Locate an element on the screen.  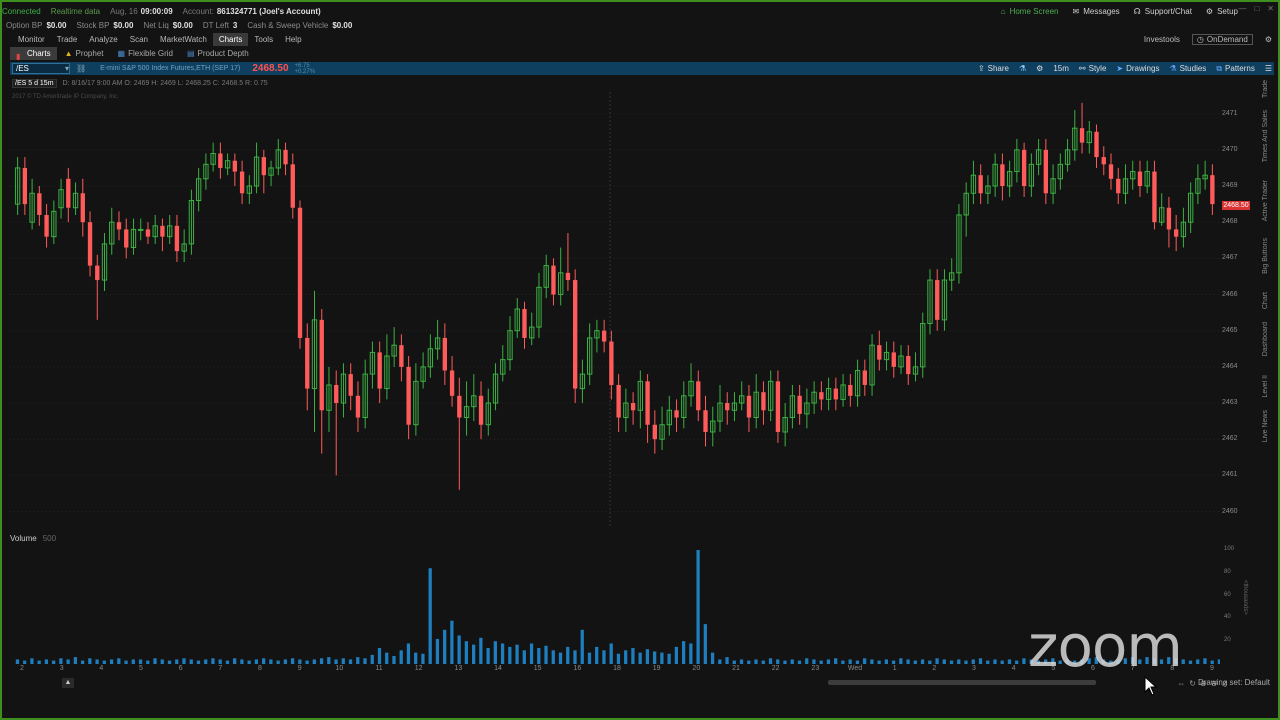
sidebar-item-active-trader: Active Trader is located at coordinates (1269, 200).